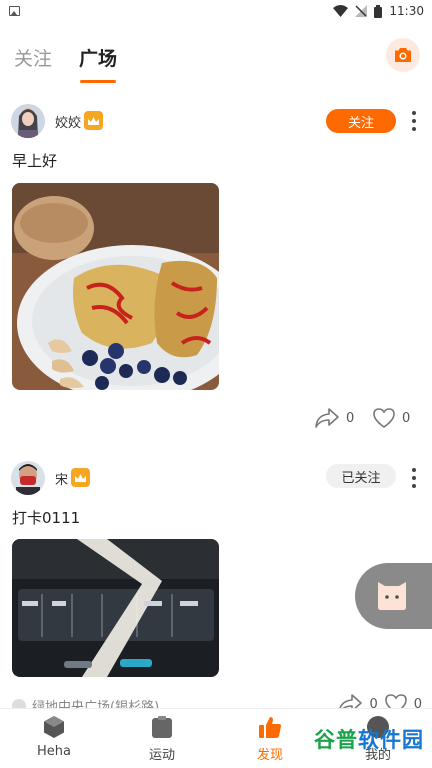  I want to click on image-notification-icon, so click(14, 11).